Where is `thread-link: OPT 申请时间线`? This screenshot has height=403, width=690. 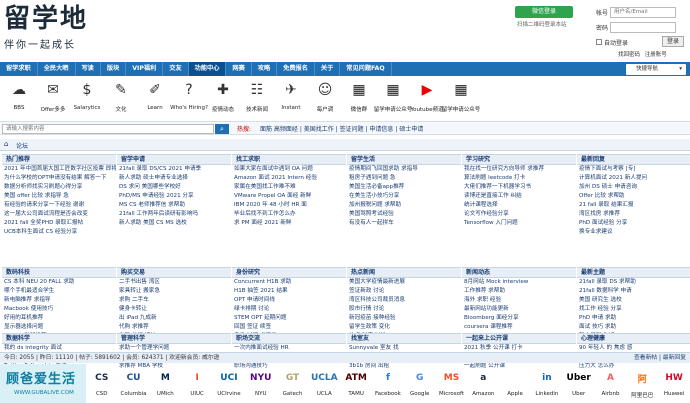 thread-link: OPT 申请时间线 is located at coordinates (289, 300).